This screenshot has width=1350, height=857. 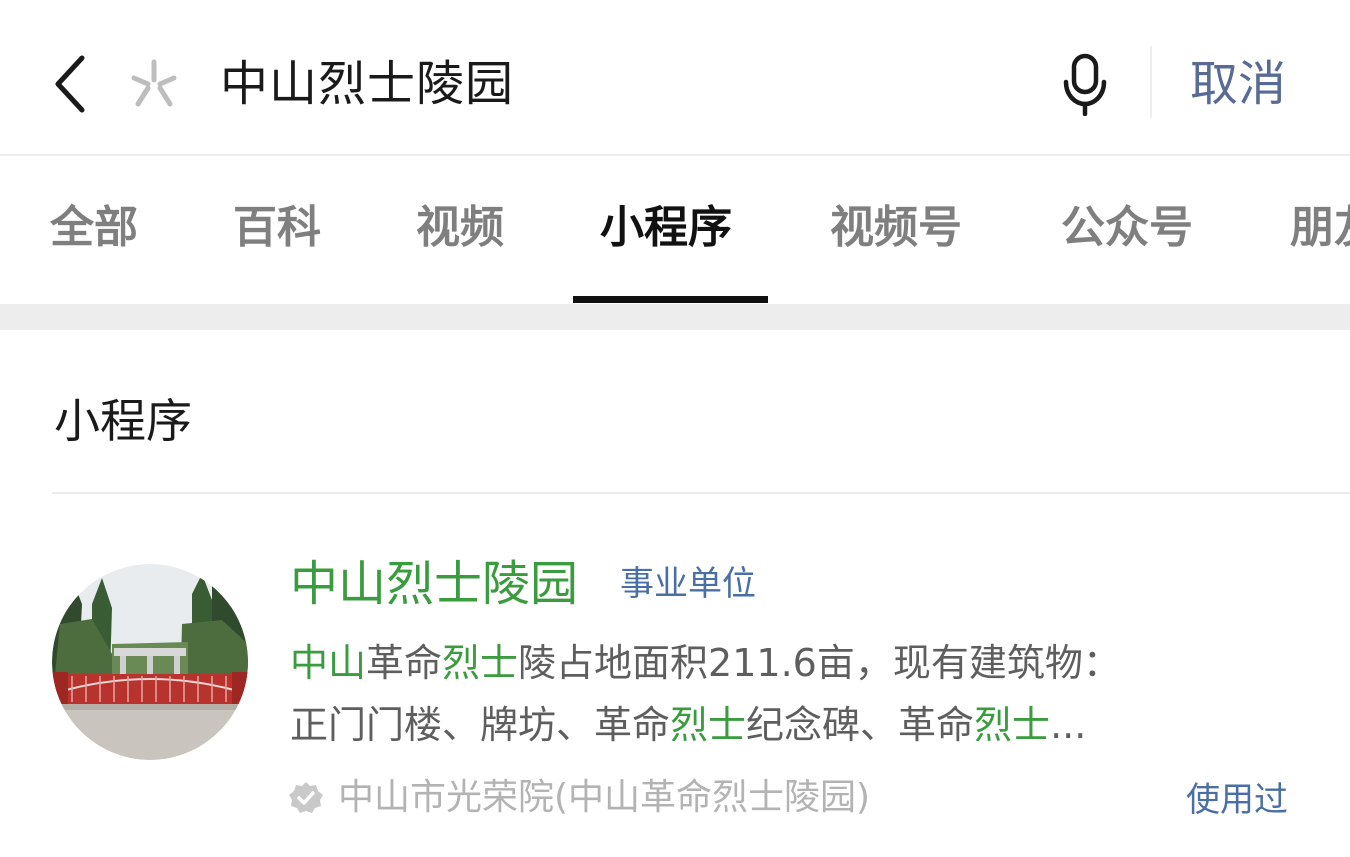 What do you see at coordinates (404, 663) in the screenshot?
I see `desc-segment: 革命` at bounding box center [404, 663].